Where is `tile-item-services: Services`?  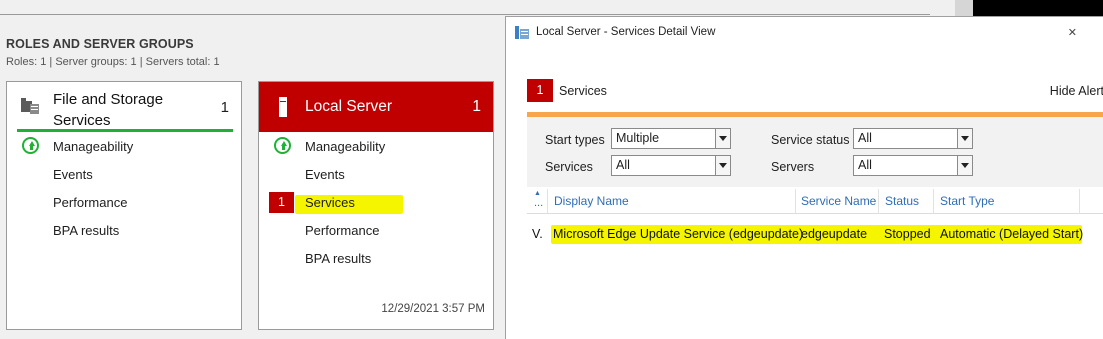
tile-item-services: Services is located at coordinates (330, 202).